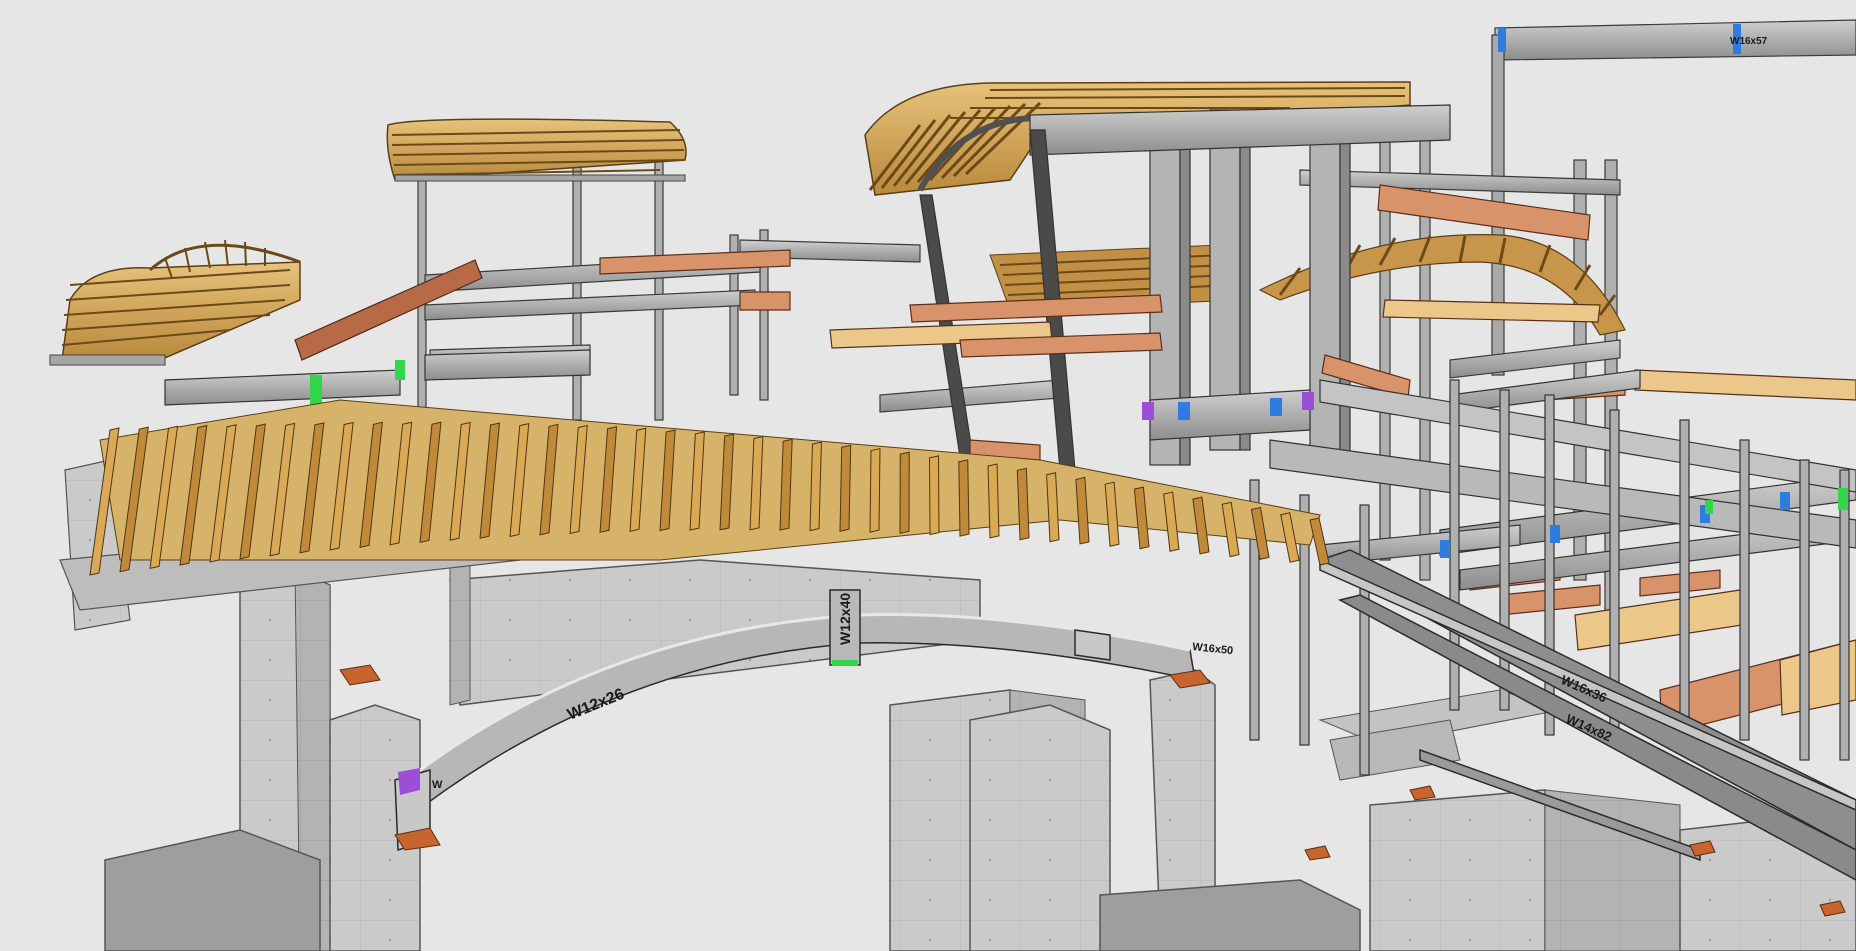  I want to click on label-side-beam: W16x57, so click(1749, 41).